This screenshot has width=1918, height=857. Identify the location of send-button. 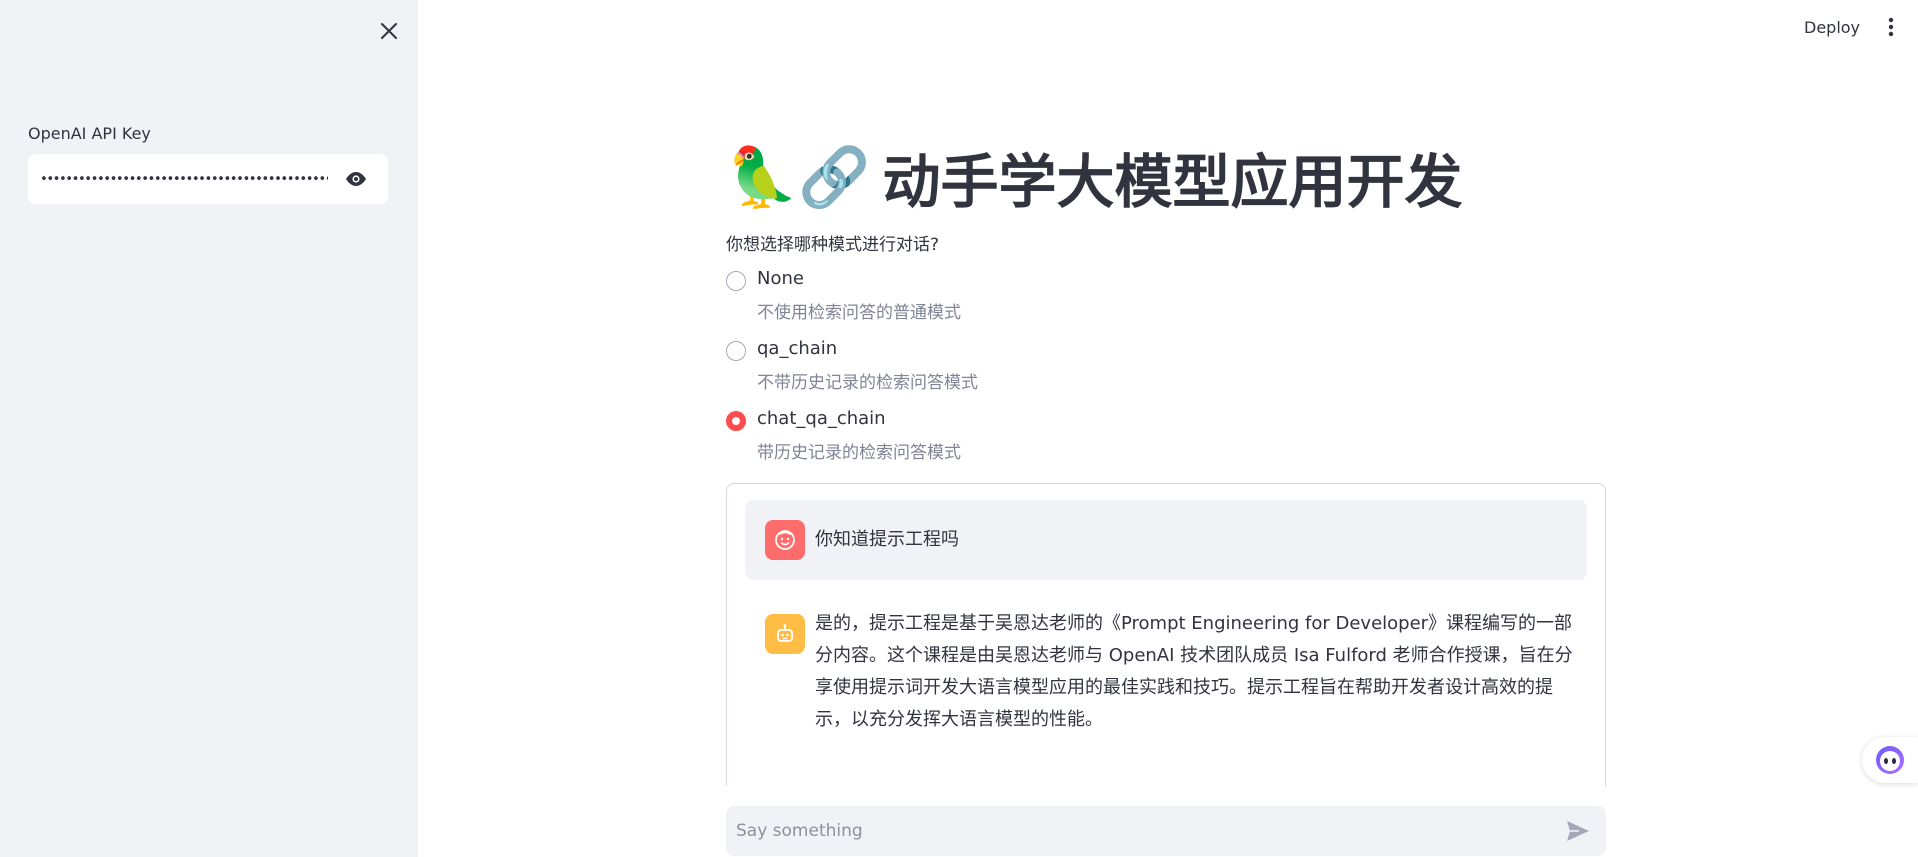
(1578, 831).